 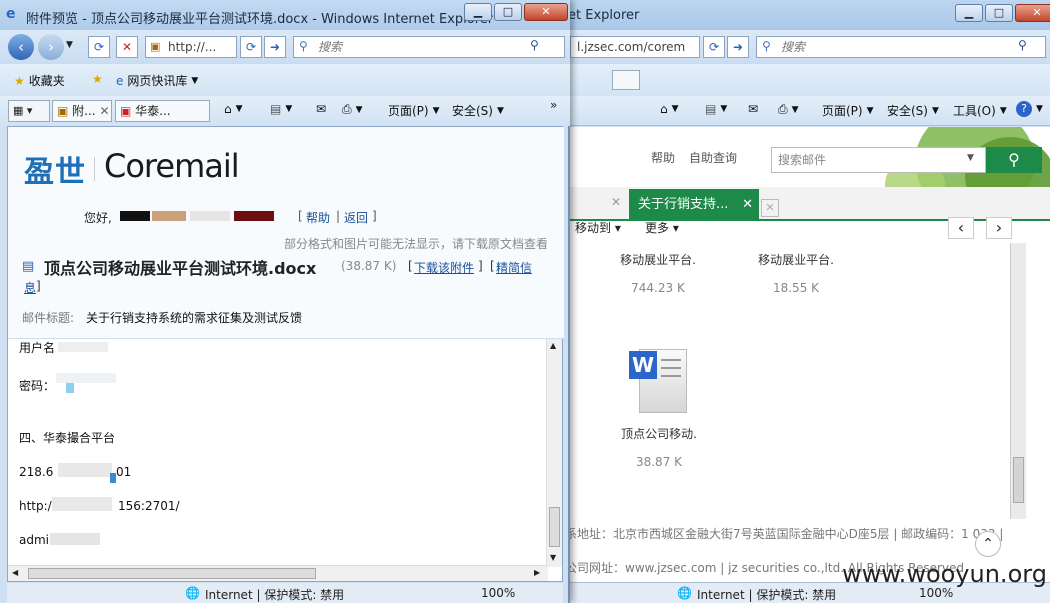 What do you see at coordinates (21, 47) in the screenshot?
I see `back-icon: ‹` at bounding box center [21, 47].